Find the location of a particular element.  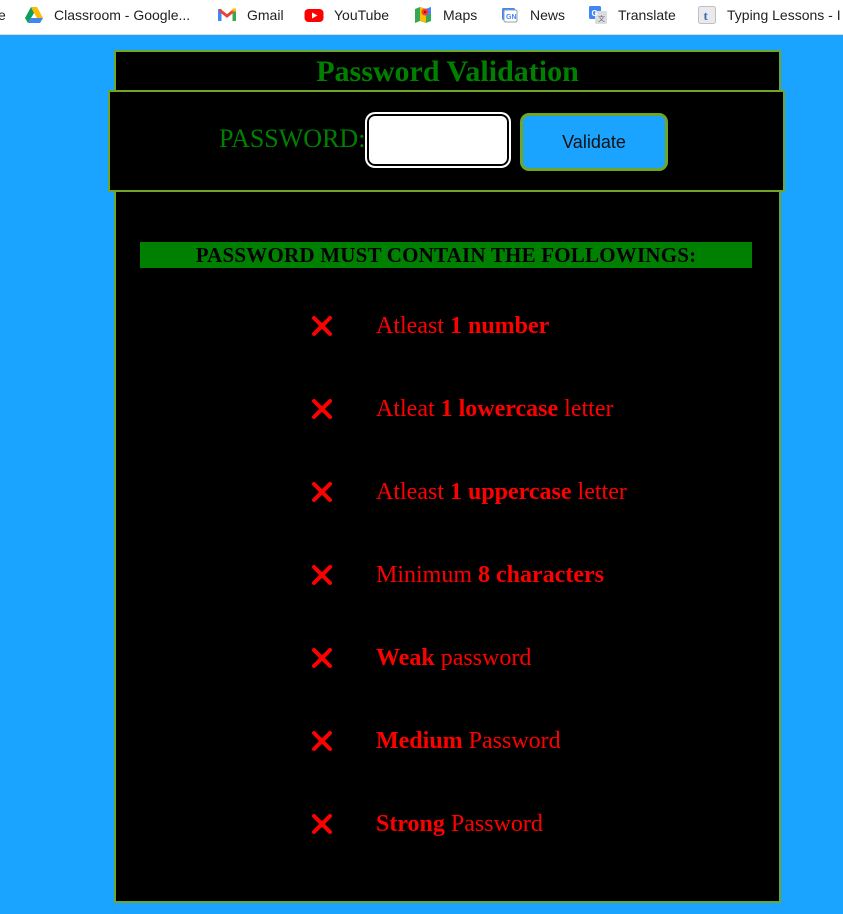

validate-button: Validate is located at coordinates (594, 142).